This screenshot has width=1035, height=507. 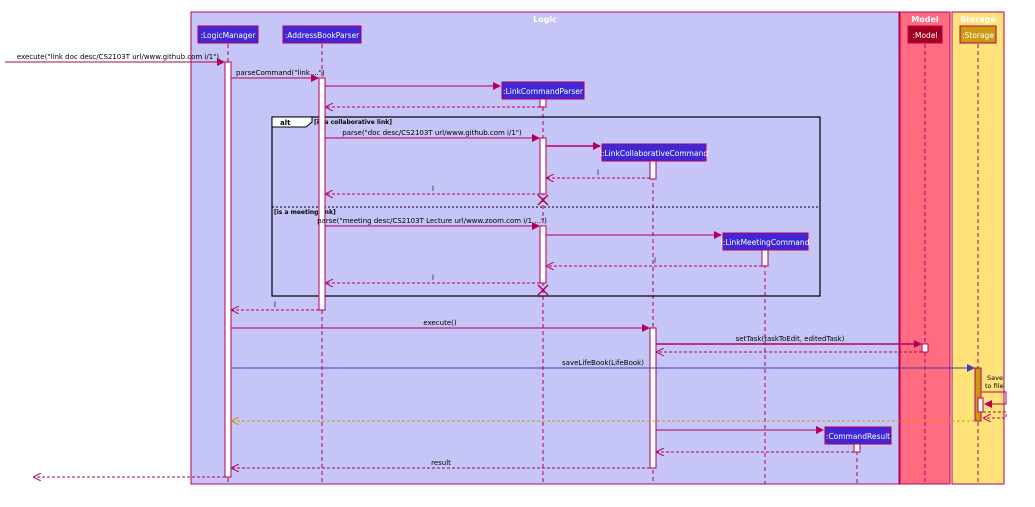 I want to click on activation-link-command-execute, so click(x=653, y=398).